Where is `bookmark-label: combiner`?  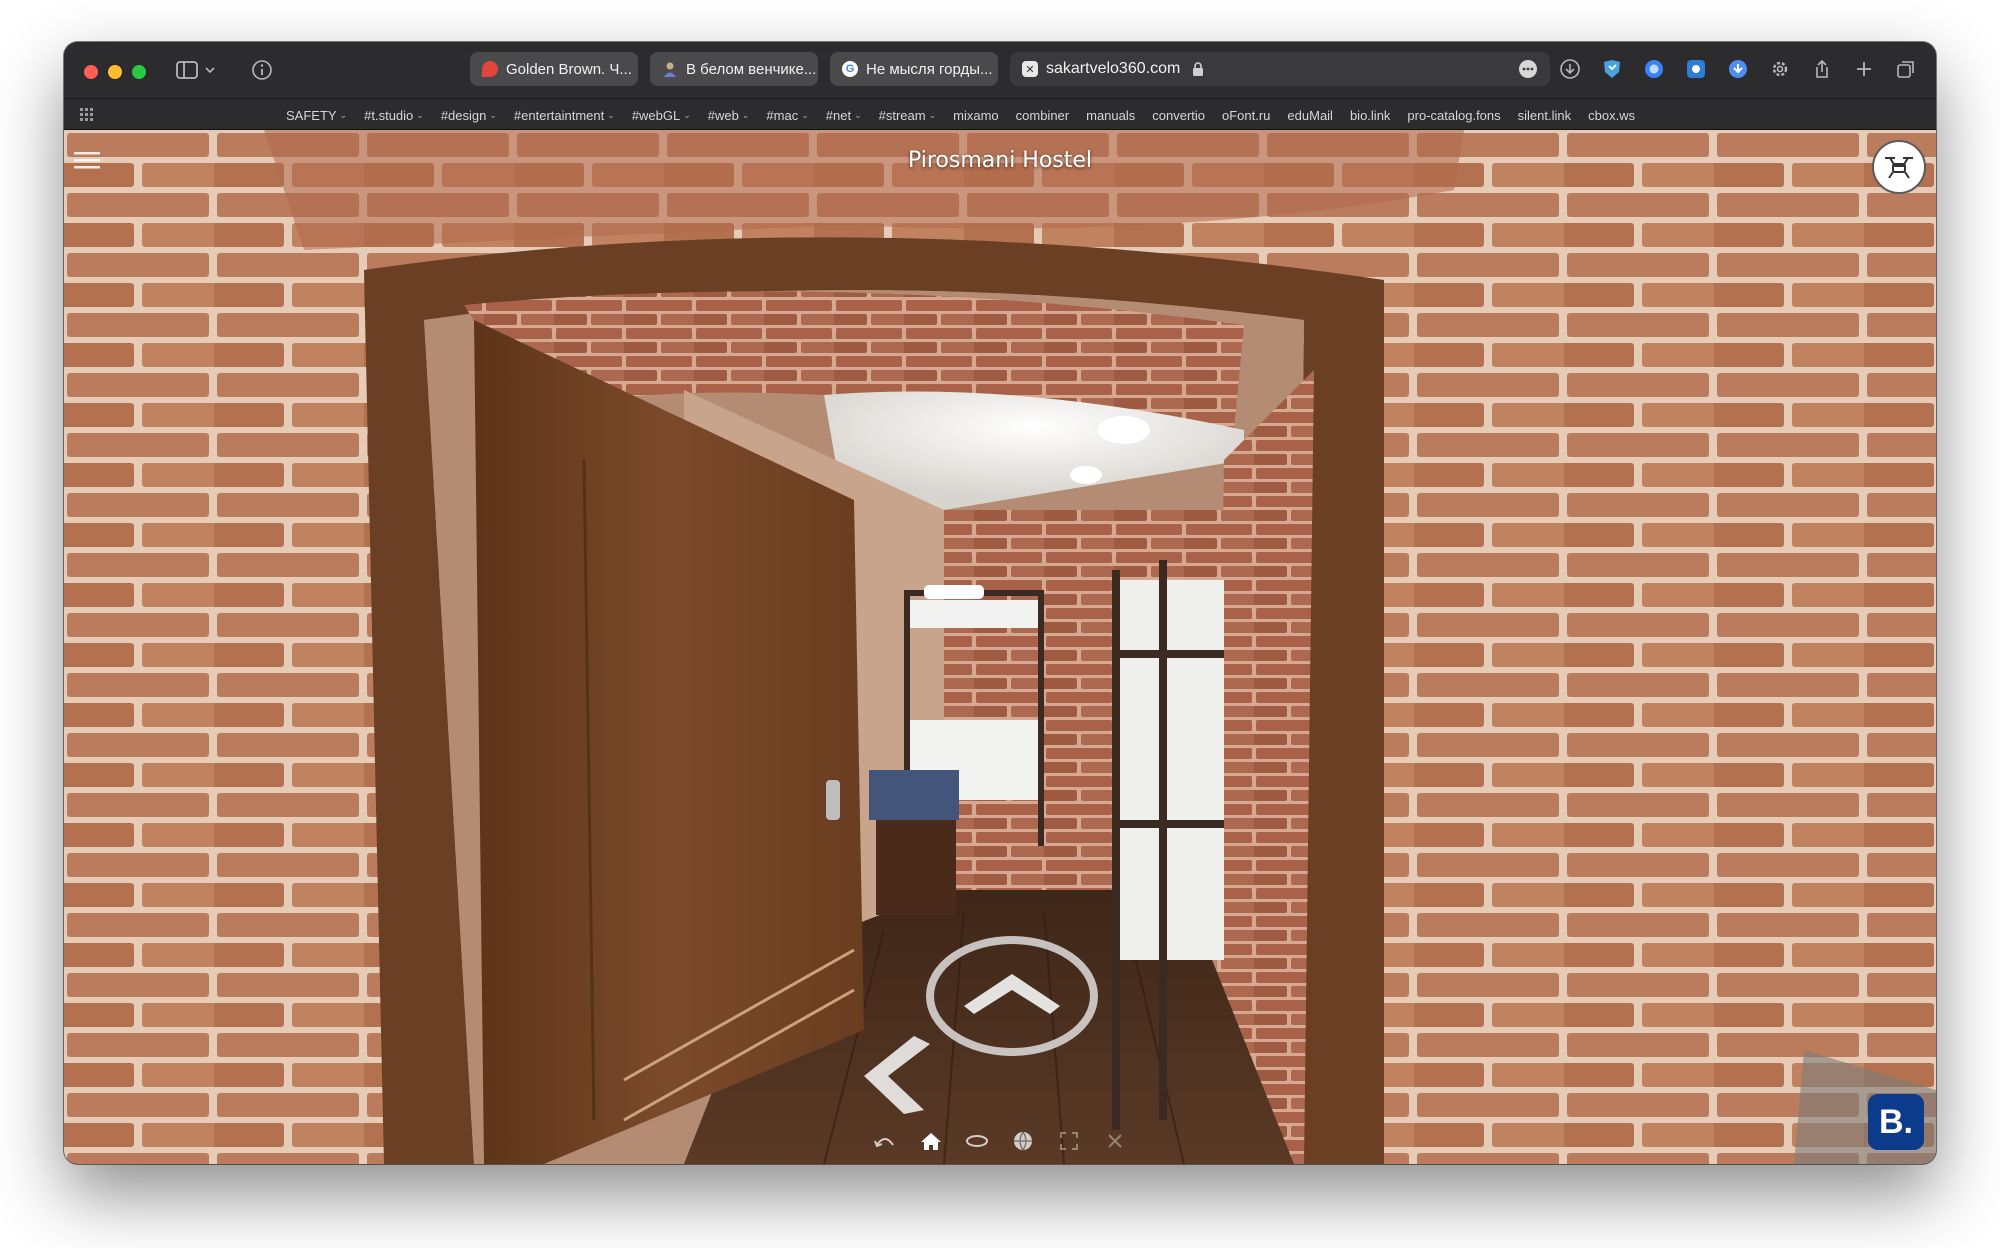
bookmark-label: combiner is located at coordinates (1042, 115).